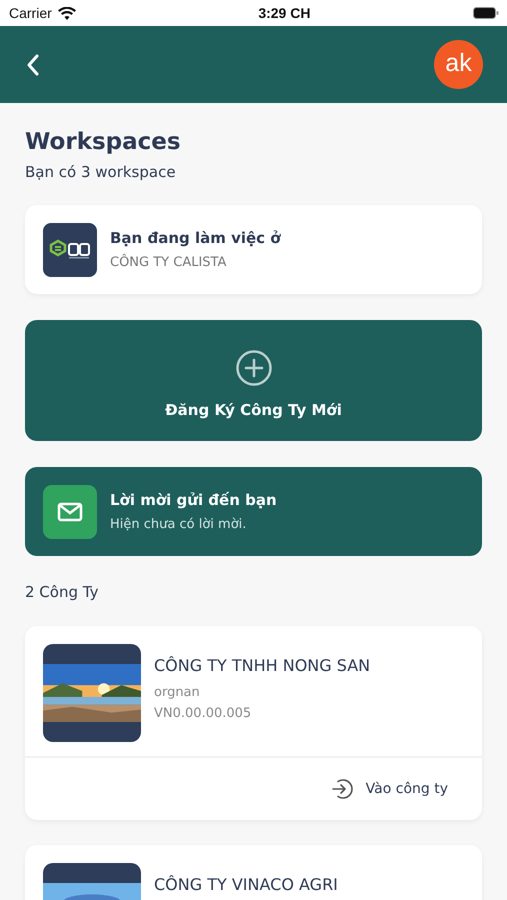 This screenshot has width=507, height=900. Describe the element at coordinates (179, 524) in the screenshot. I see `invitation-message: Hiện chưa có lời mời.` at that location.